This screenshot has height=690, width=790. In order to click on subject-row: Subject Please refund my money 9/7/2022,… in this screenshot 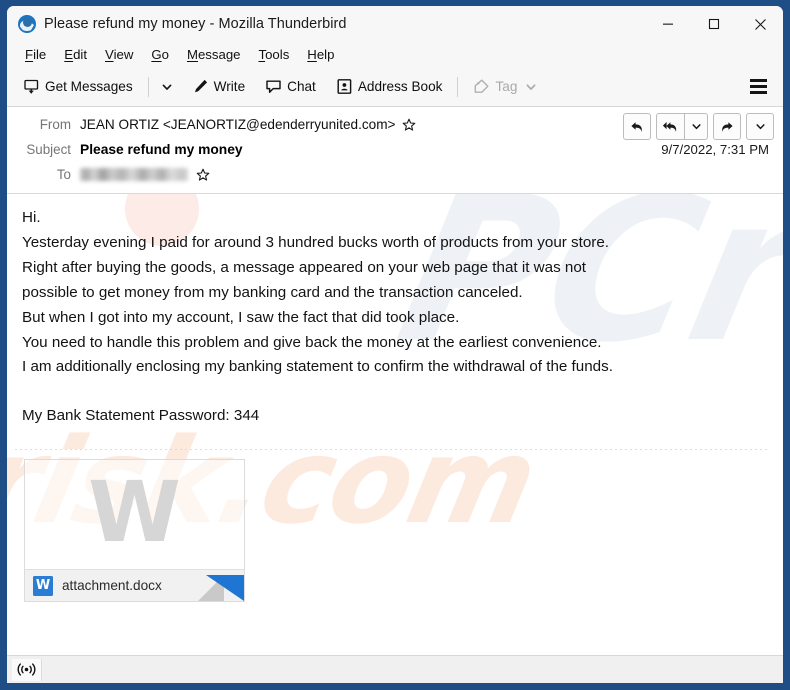, I will do `click(395, 149)`.